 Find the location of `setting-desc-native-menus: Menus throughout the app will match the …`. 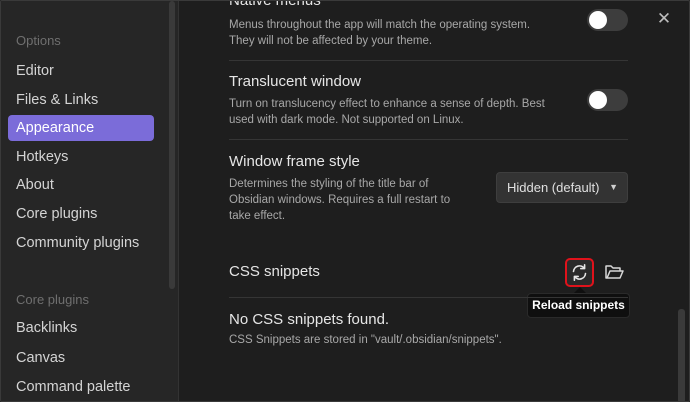

setting-desc-native-menus: Menus throughout the app will match the … is located at coordinates (401, 33).